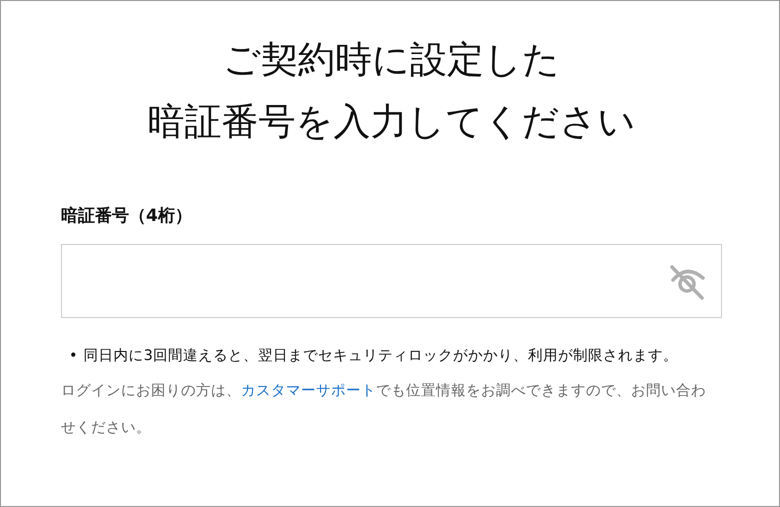  Describe the element at coordinates (391, 60) in the screenshot. I see `page-heading: ご契約時に設定した` at that location.